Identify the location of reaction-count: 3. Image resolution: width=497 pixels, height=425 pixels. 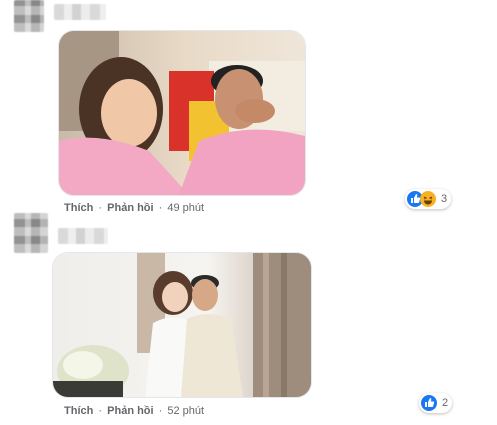
(444, 199).